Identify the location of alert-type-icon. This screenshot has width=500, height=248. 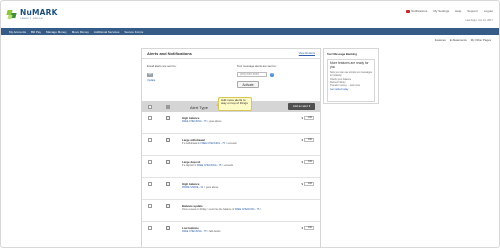
(168, 107).